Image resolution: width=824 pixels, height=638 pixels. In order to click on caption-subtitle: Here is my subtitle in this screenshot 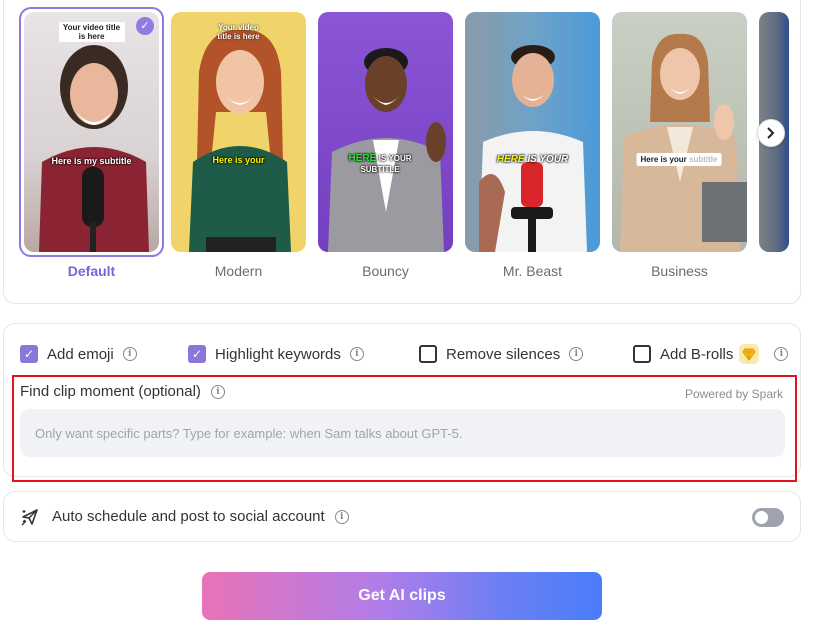, I will do `click(91, 161)`.